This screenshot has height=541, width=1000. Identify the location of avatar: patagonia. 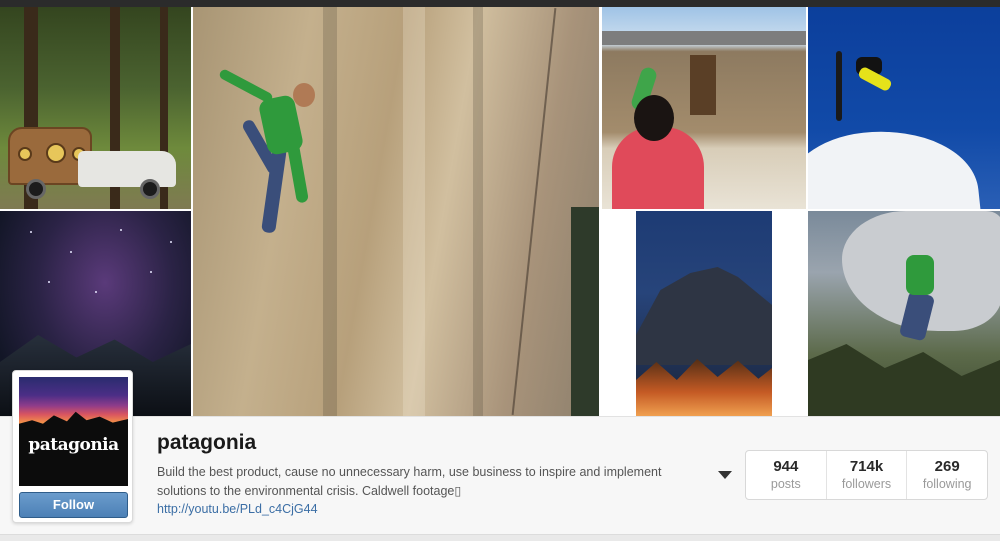
(73, 431).